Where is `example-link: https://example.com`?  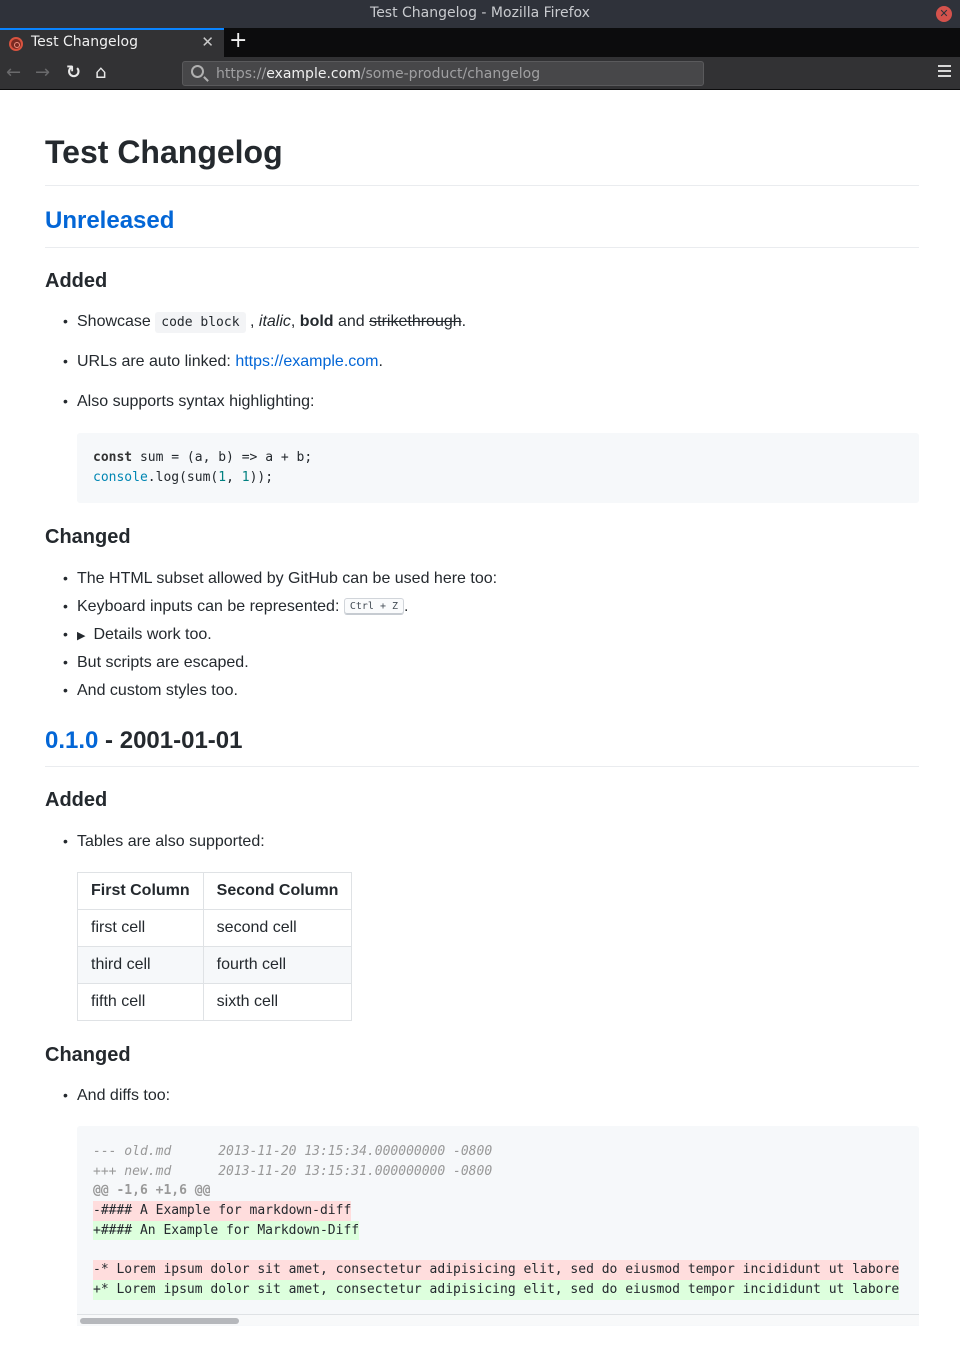
example-link: https://example.com is located at coordinates (306, 361).